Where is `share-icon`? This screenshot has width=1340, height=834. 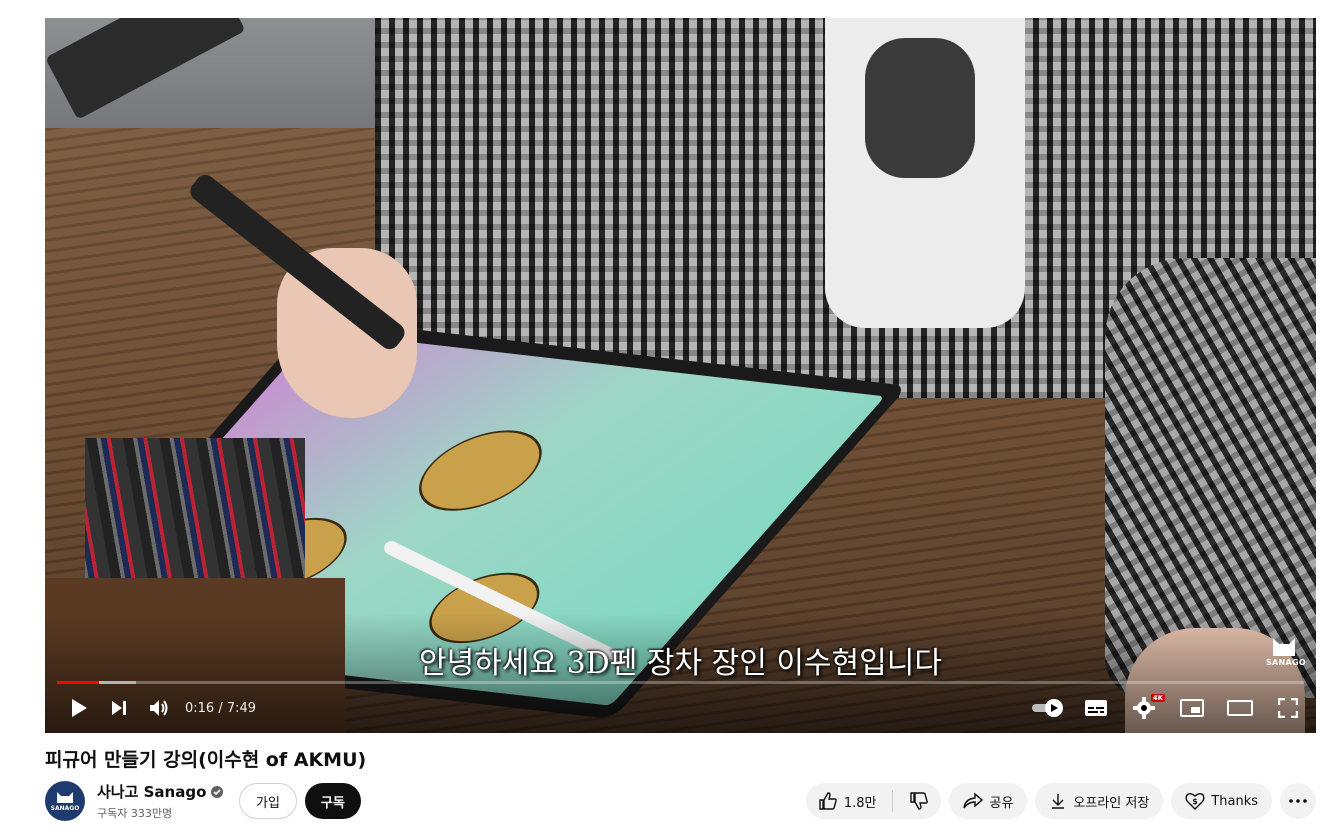
share-icon is located at coordinates (973, 800).